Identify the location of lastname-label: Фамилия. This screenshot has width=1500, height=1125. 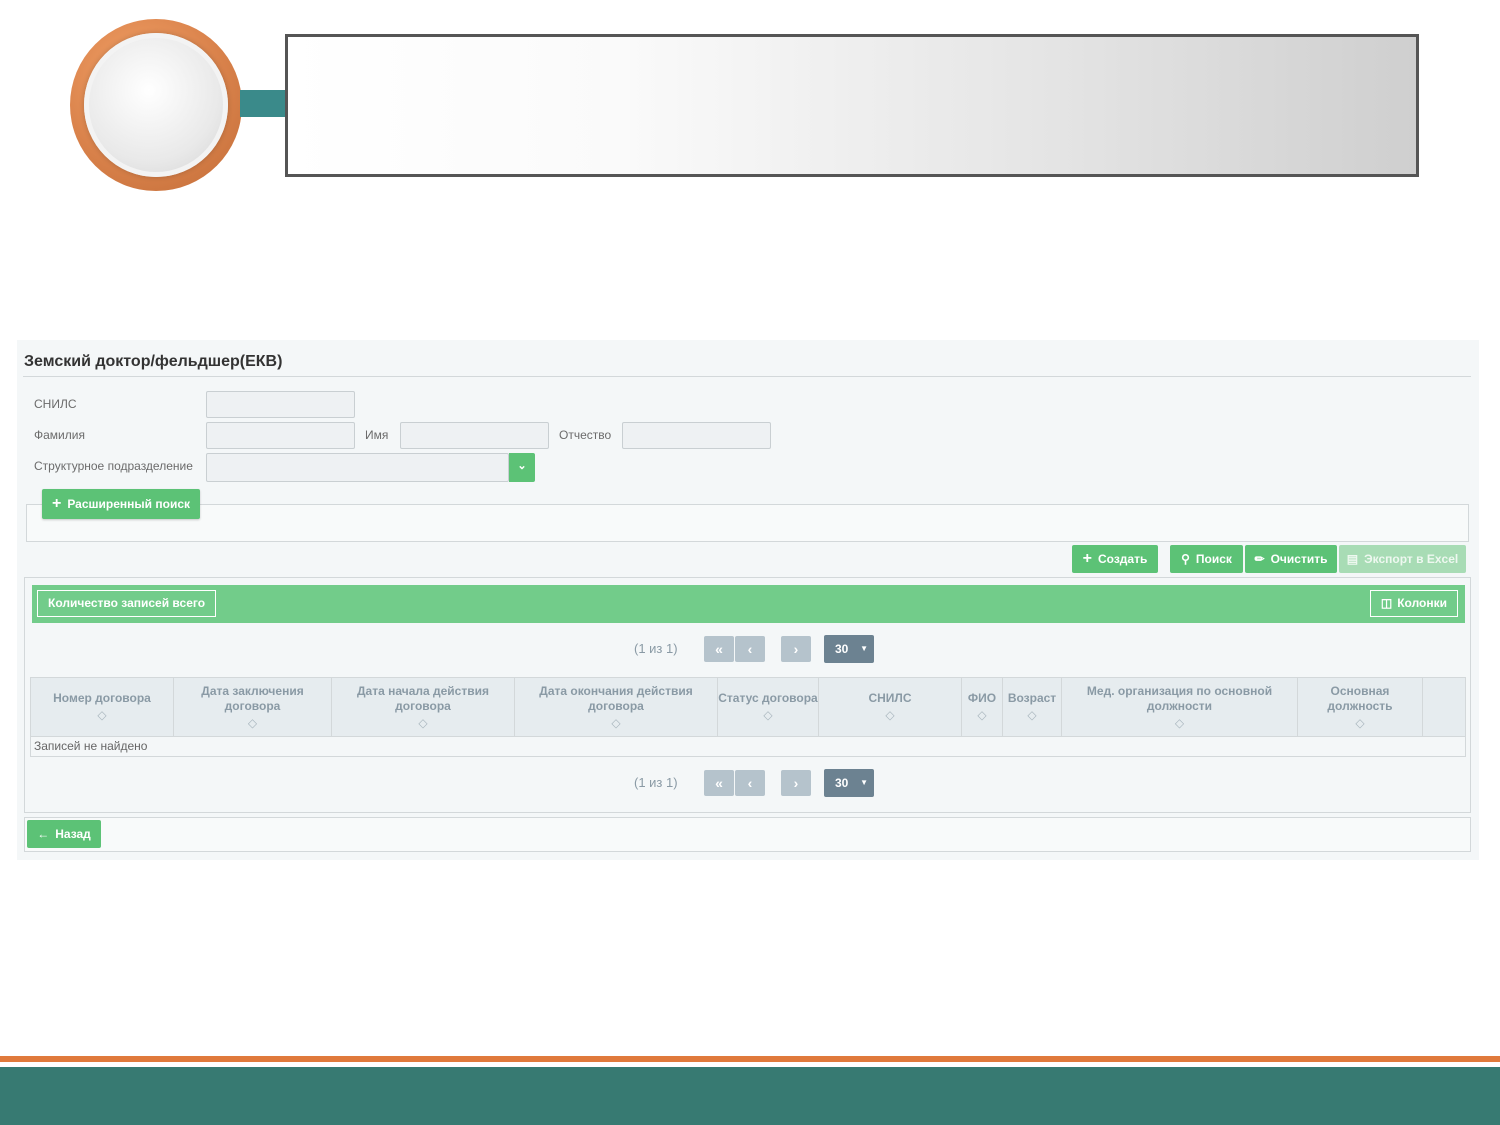
(59, 435).